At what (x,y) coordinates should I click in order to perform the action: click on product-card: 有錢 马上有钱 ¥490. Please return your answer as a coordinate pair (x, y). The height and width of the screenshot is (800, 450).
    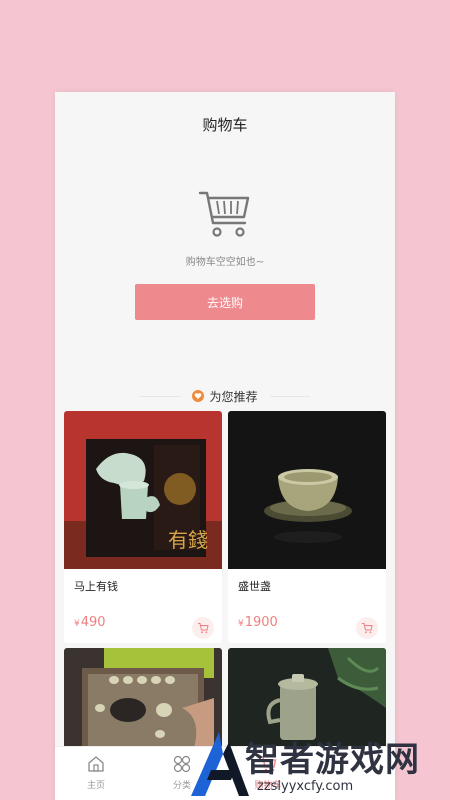
    Looking at the image, I should click on (143, 527).